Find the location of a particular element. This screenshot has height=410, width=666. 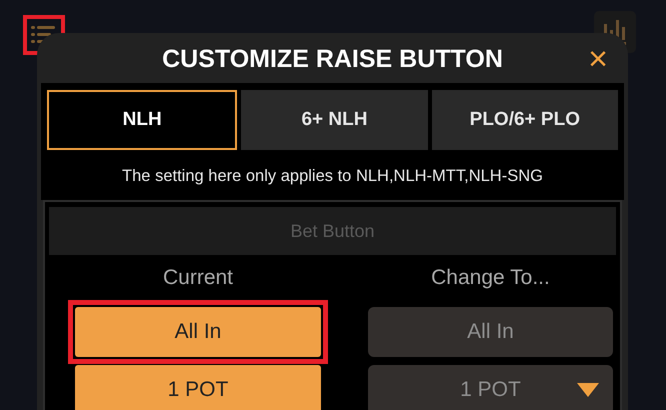

caret-icon is located at coordinates (588, 390).